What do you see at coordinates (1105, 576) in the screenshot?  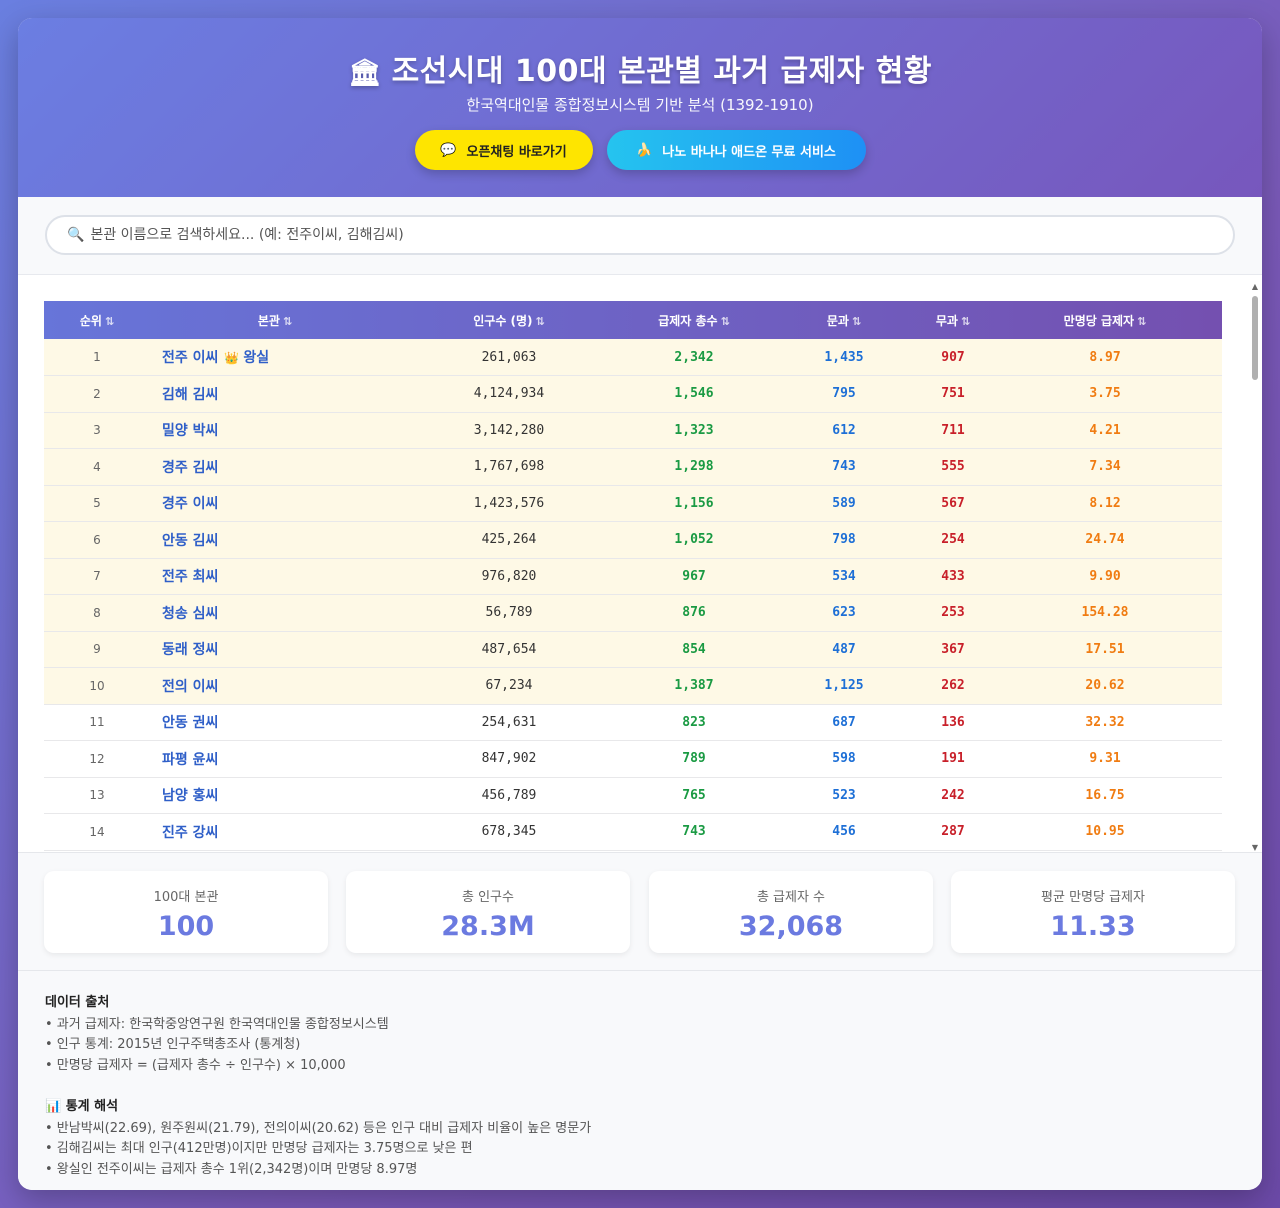 I see `per-10k-cell: 9.90` at bounding box center [1105, 576].